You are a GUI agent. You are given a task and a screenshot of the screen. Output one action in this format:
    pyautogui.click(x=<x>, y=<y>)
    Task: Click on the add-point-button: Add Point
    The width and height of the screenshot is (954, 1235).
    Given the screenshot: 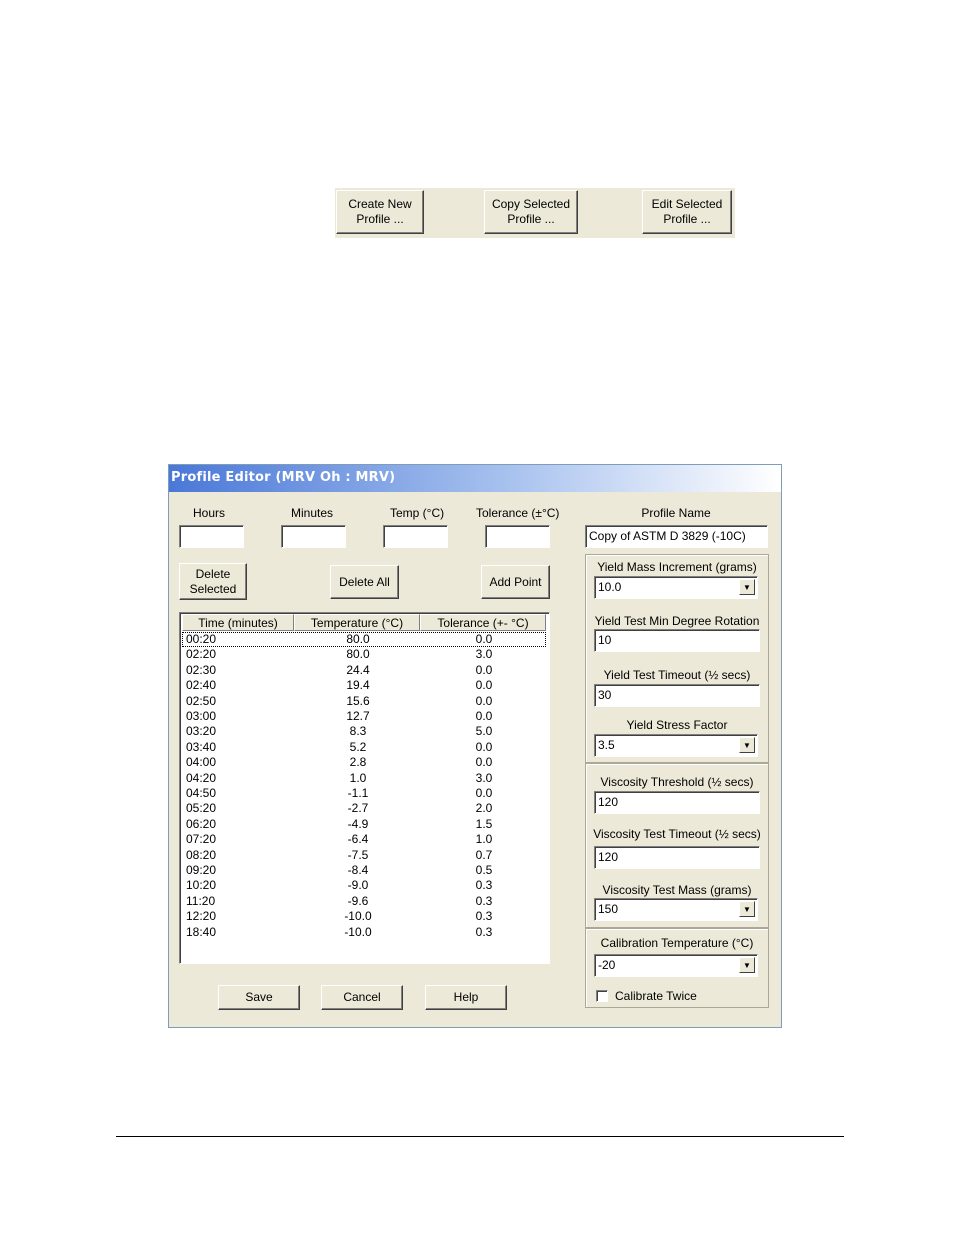 What is the action you would take?
    pyautogui.click(x=515, y=582)
    